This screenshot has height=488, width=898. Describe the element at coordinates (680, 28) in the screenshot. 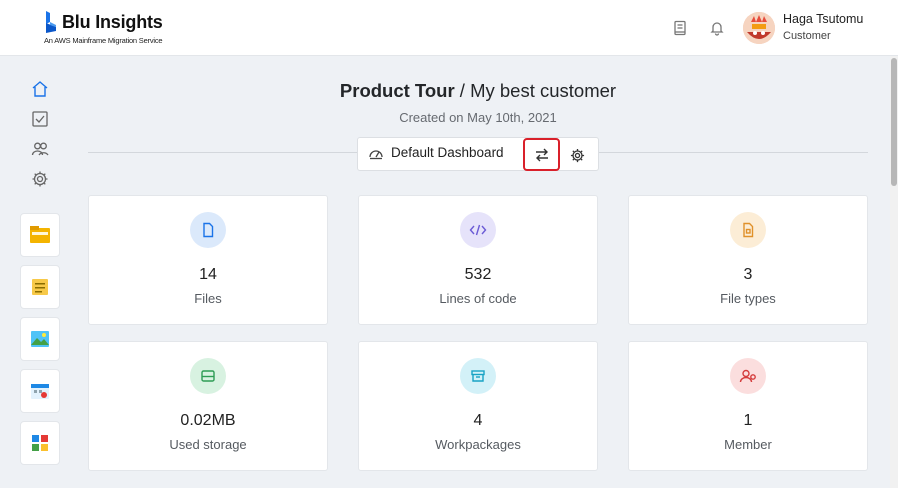

I see `docs-icon` at that location.